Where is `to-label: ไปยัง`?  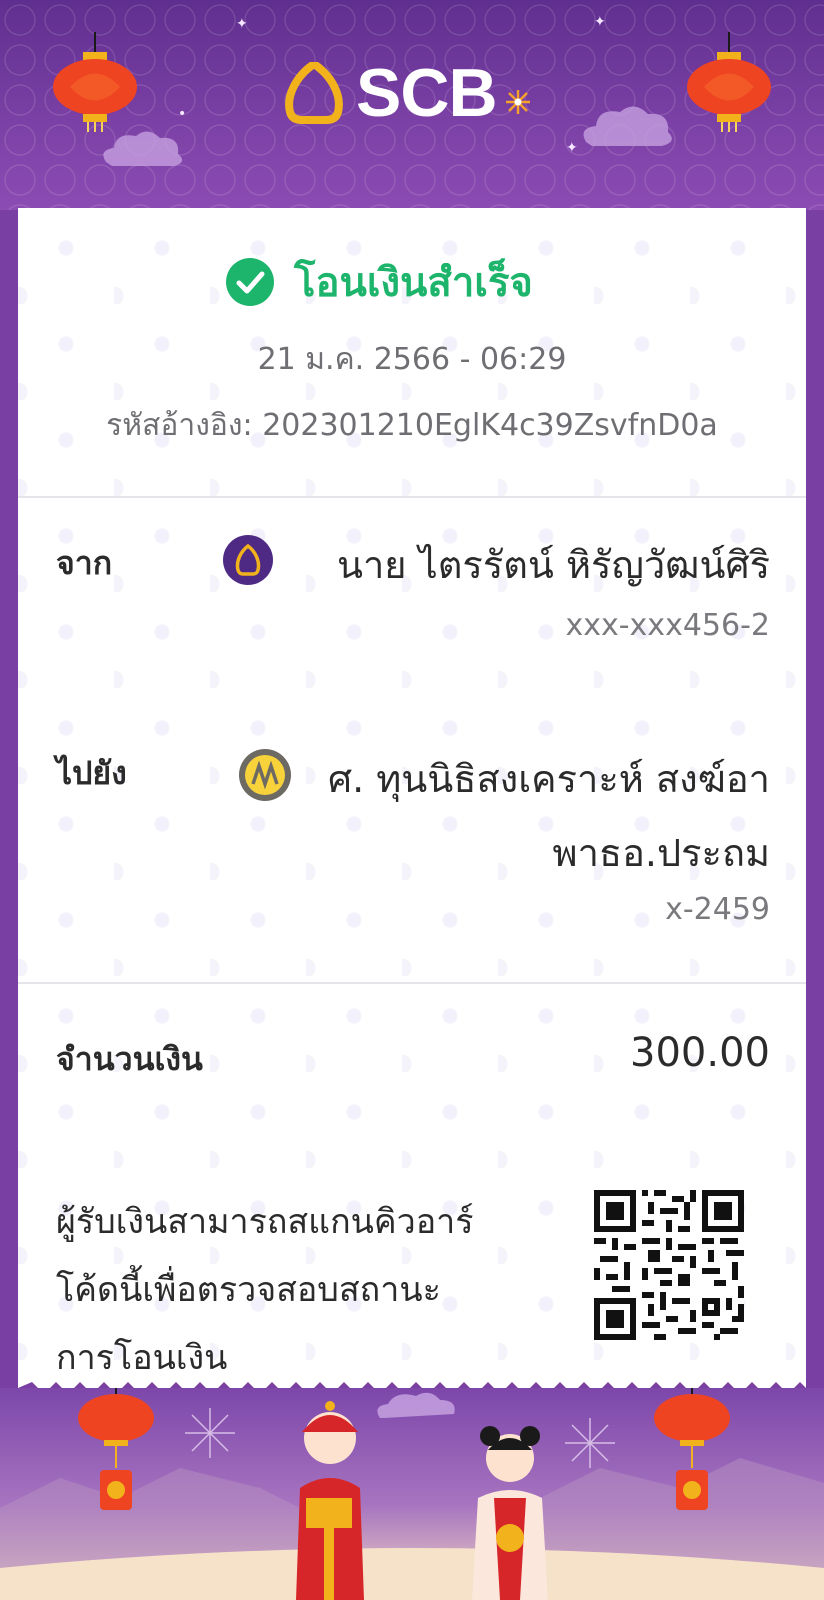 to-label: ไปยัง is located at coordinates (91, 773).